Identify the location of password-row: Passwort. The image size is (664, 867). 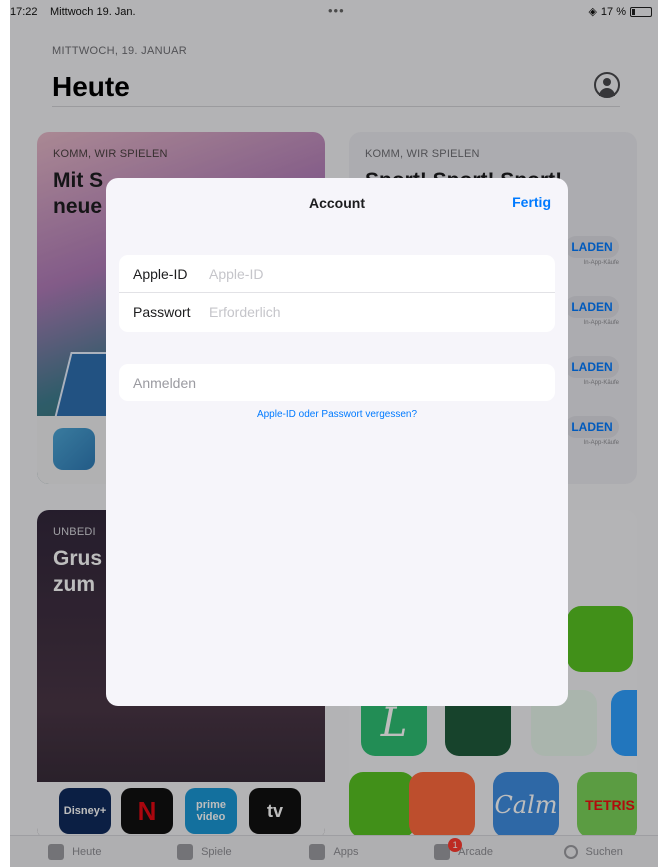
(337, 312).